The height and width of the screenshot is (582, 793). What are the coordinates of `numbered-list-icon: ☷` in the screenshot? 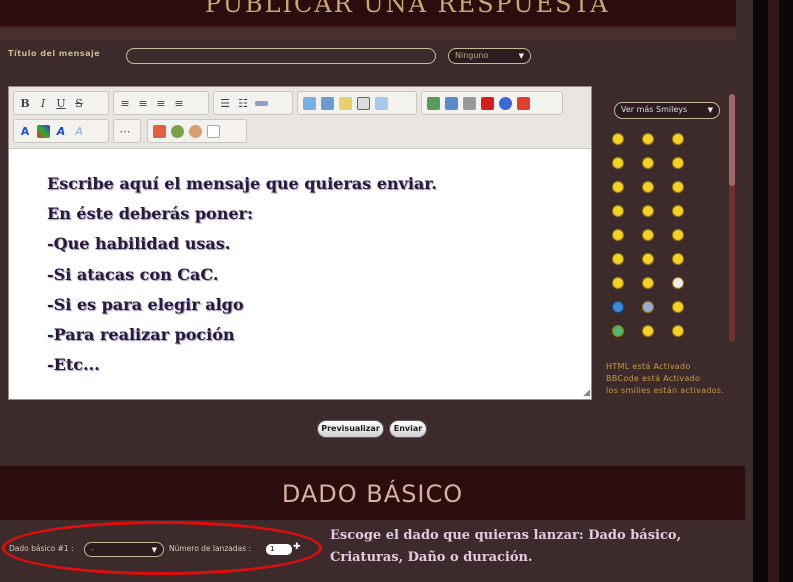 It's located at (243, 103).